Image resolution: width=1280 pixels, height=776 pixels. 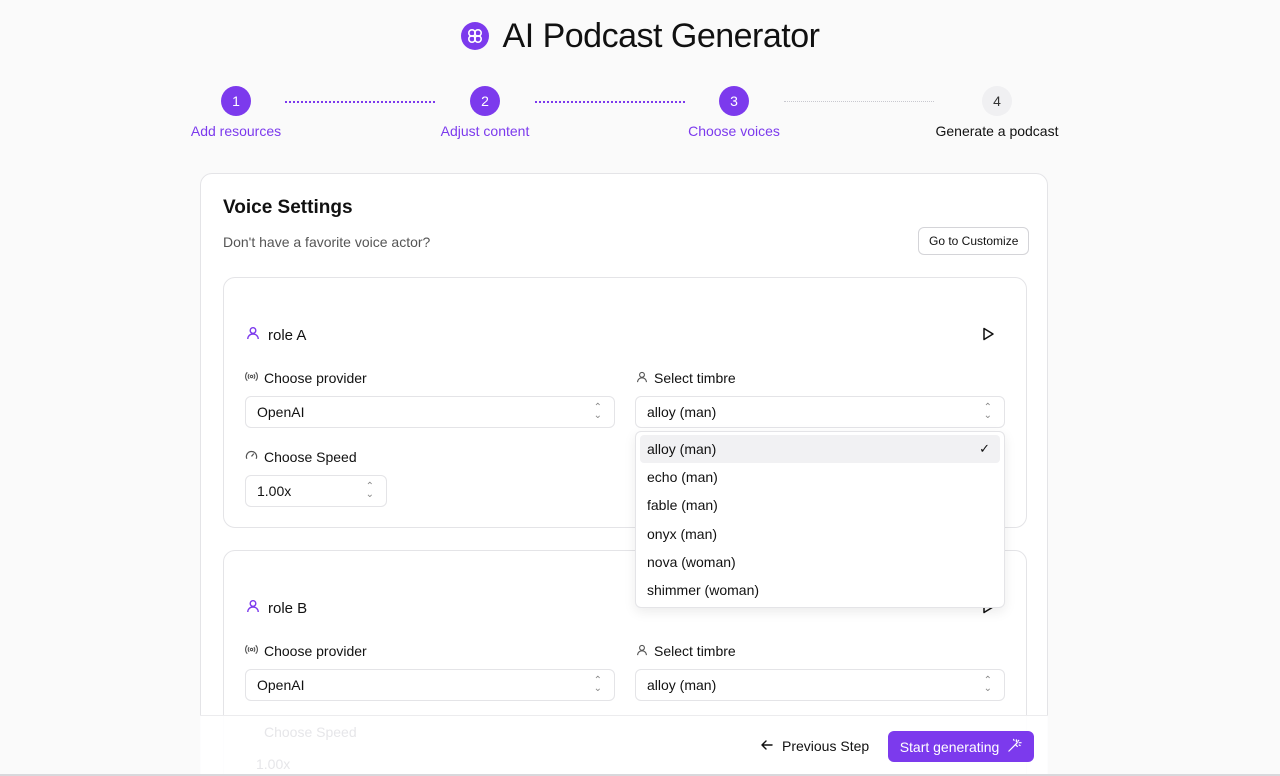 I want to click on start-generating-button: Start generating, so click(x=961, y=746).